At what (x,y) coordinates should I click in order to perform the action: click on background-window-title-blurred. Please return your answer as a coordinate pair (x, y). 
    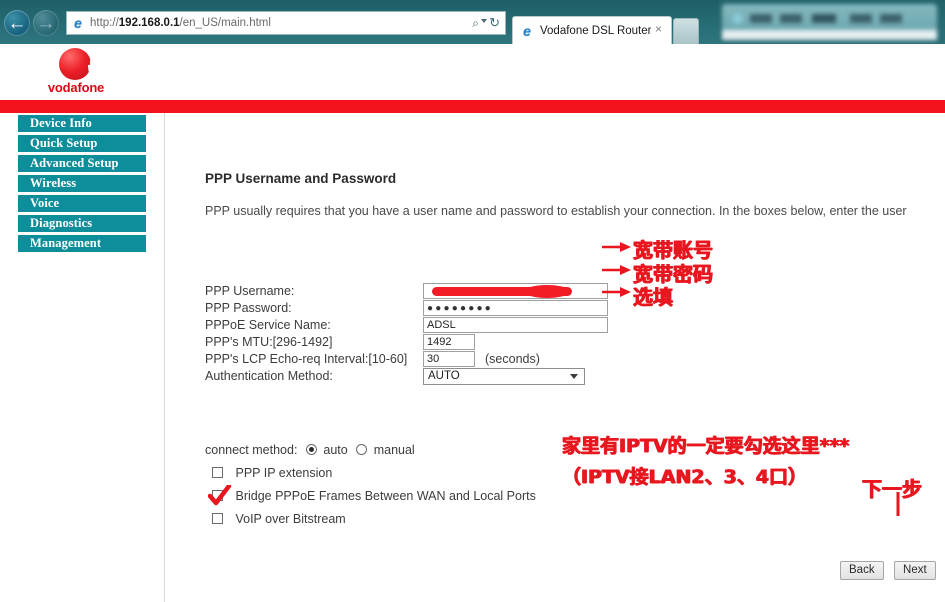
    Looking at the image, I should click on (830, 18).